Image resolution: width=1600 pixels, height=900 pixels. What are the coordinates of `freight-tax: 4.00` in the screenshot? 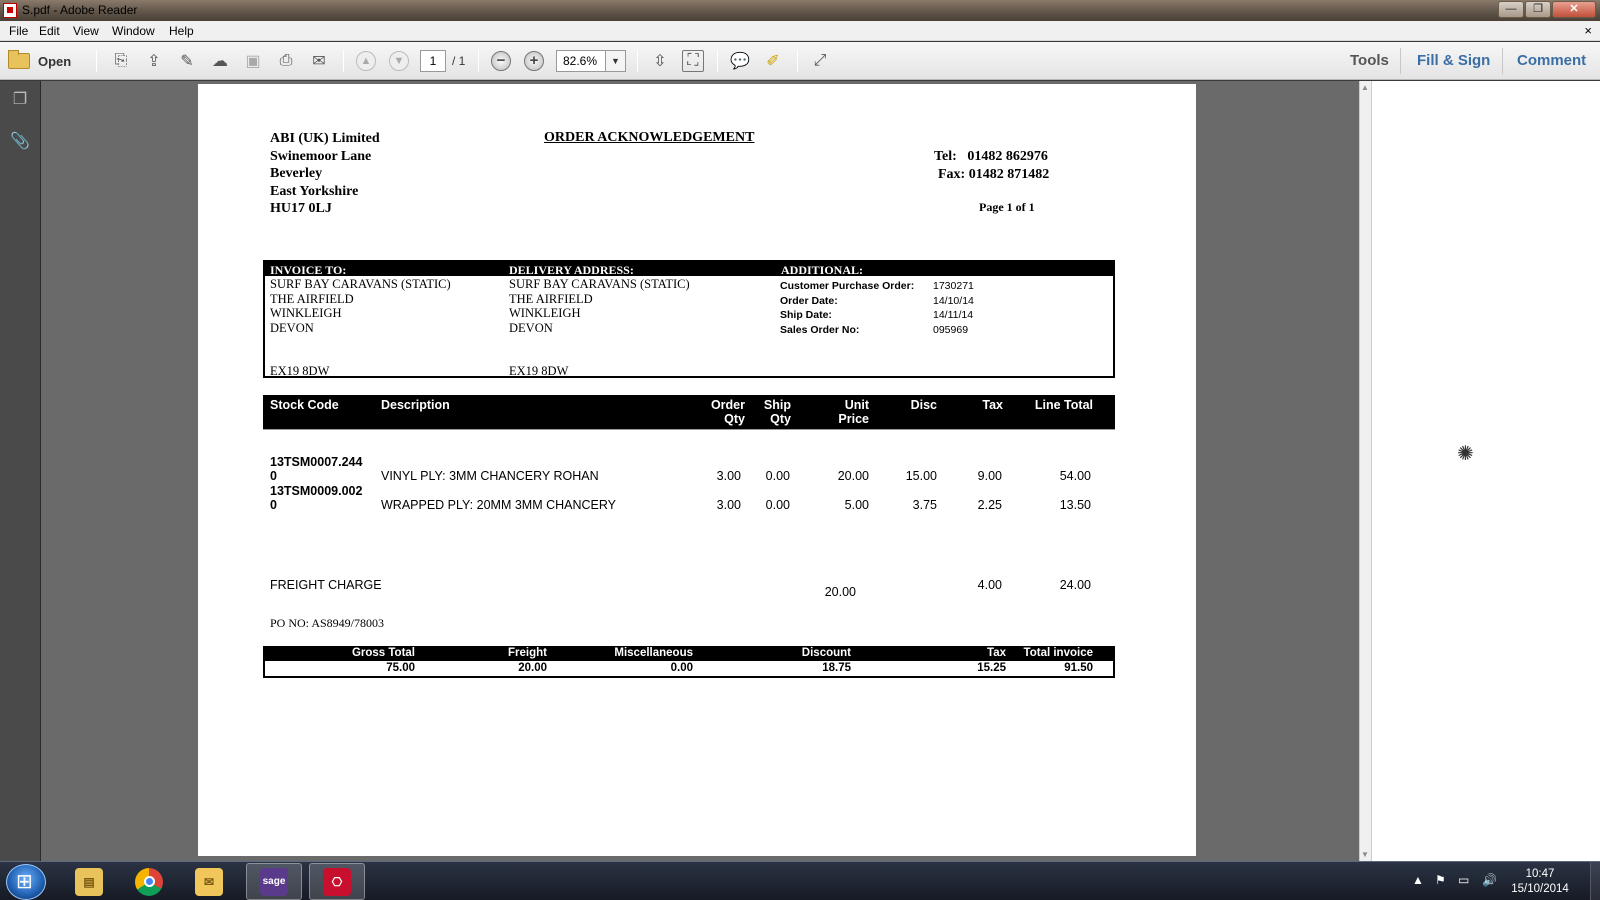 It's located at (989, 585).